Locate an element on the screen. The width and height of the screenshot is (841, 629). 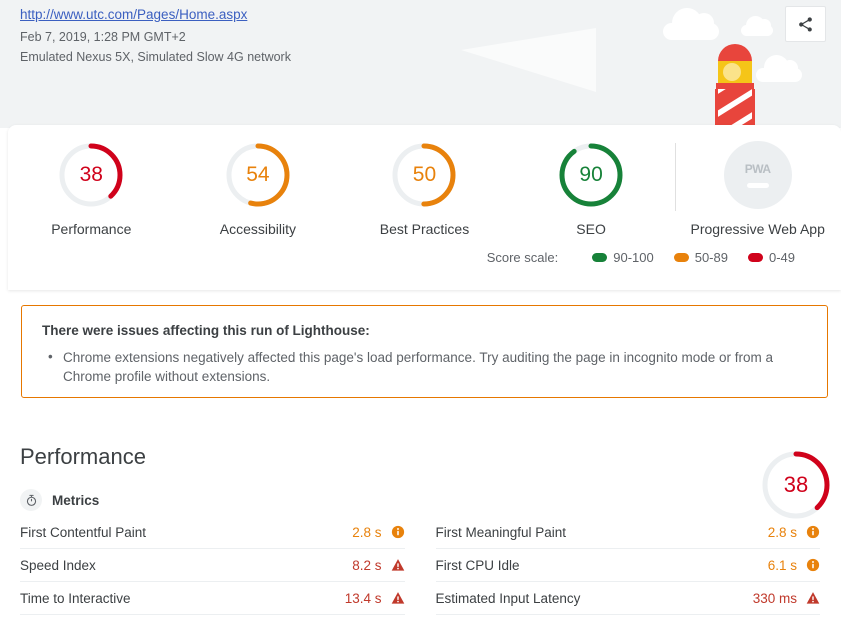
scale-item-average: 50-89 is located at coordinates (700, 257).